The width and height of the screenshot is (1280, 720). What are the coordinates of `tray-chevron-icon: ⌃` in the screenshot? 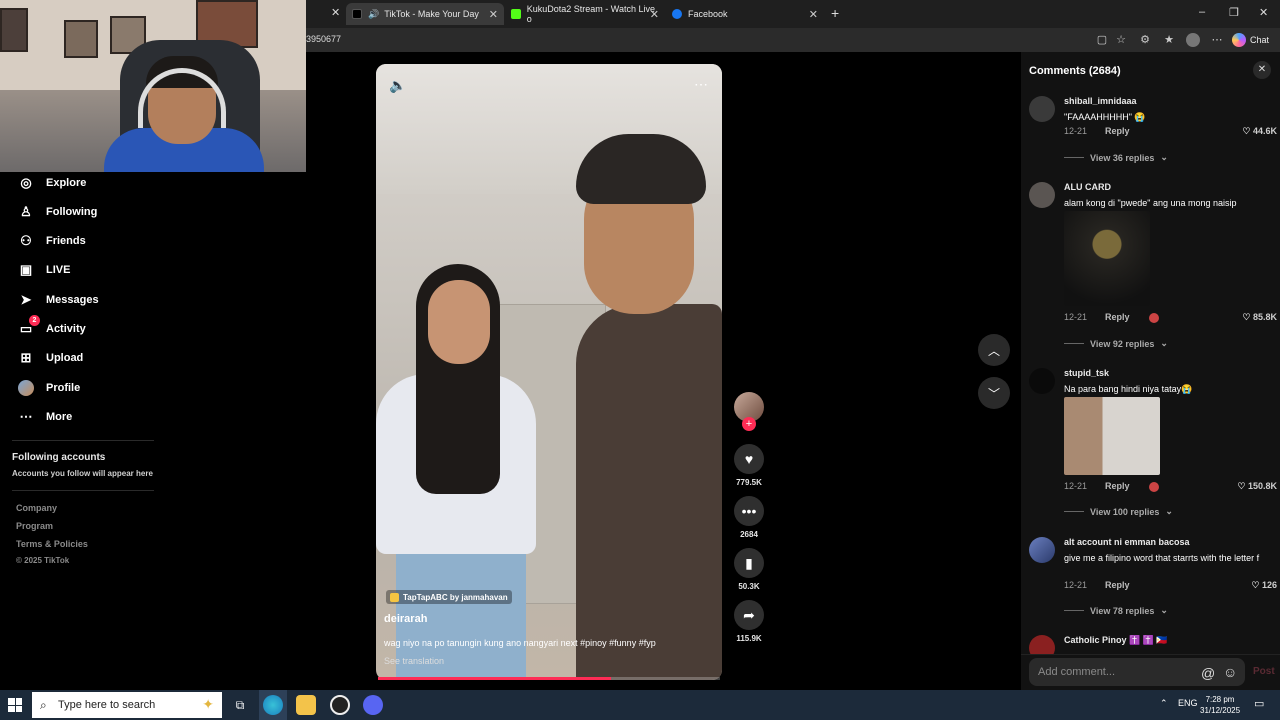 It's located at (1164, 703).